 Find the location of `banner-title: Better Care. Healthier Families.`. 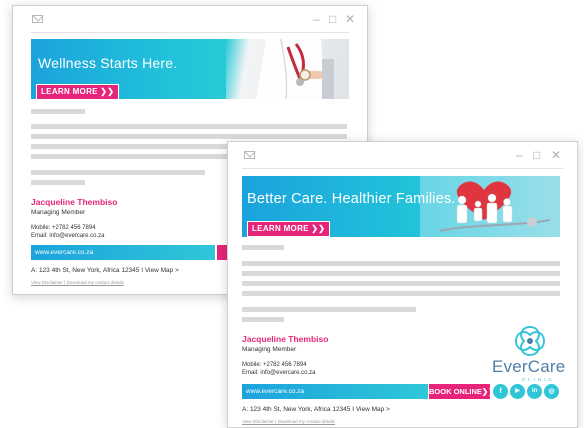

banner-title: Better Care. Healthier Families. is located at coordinates (351, 199).